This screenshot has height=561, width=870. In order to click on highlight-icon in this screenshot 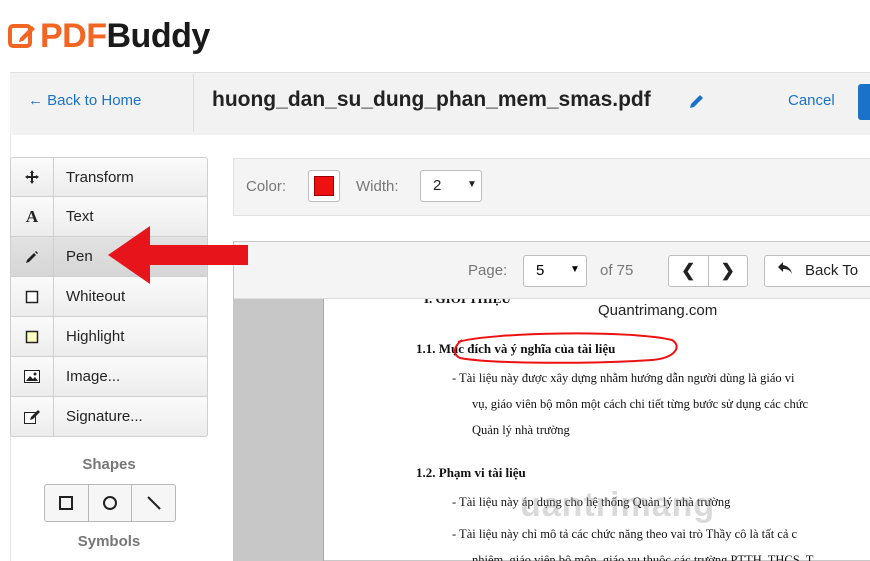, I will do `click(32, 336)`.